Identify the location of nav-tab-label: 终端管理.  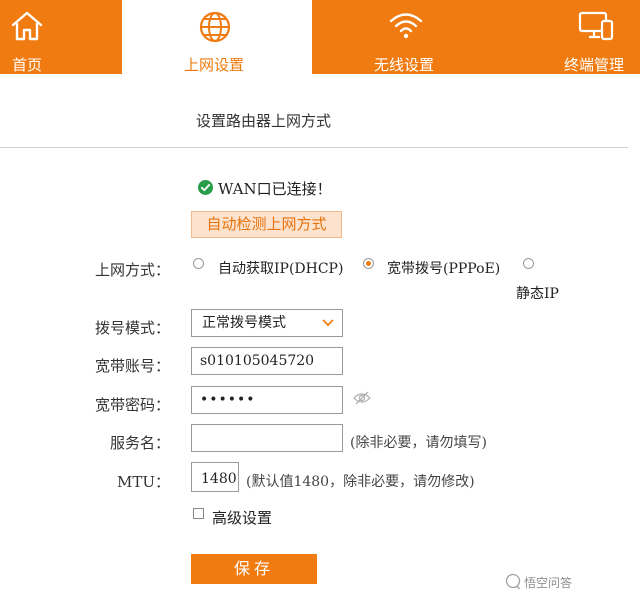
(594, 65).